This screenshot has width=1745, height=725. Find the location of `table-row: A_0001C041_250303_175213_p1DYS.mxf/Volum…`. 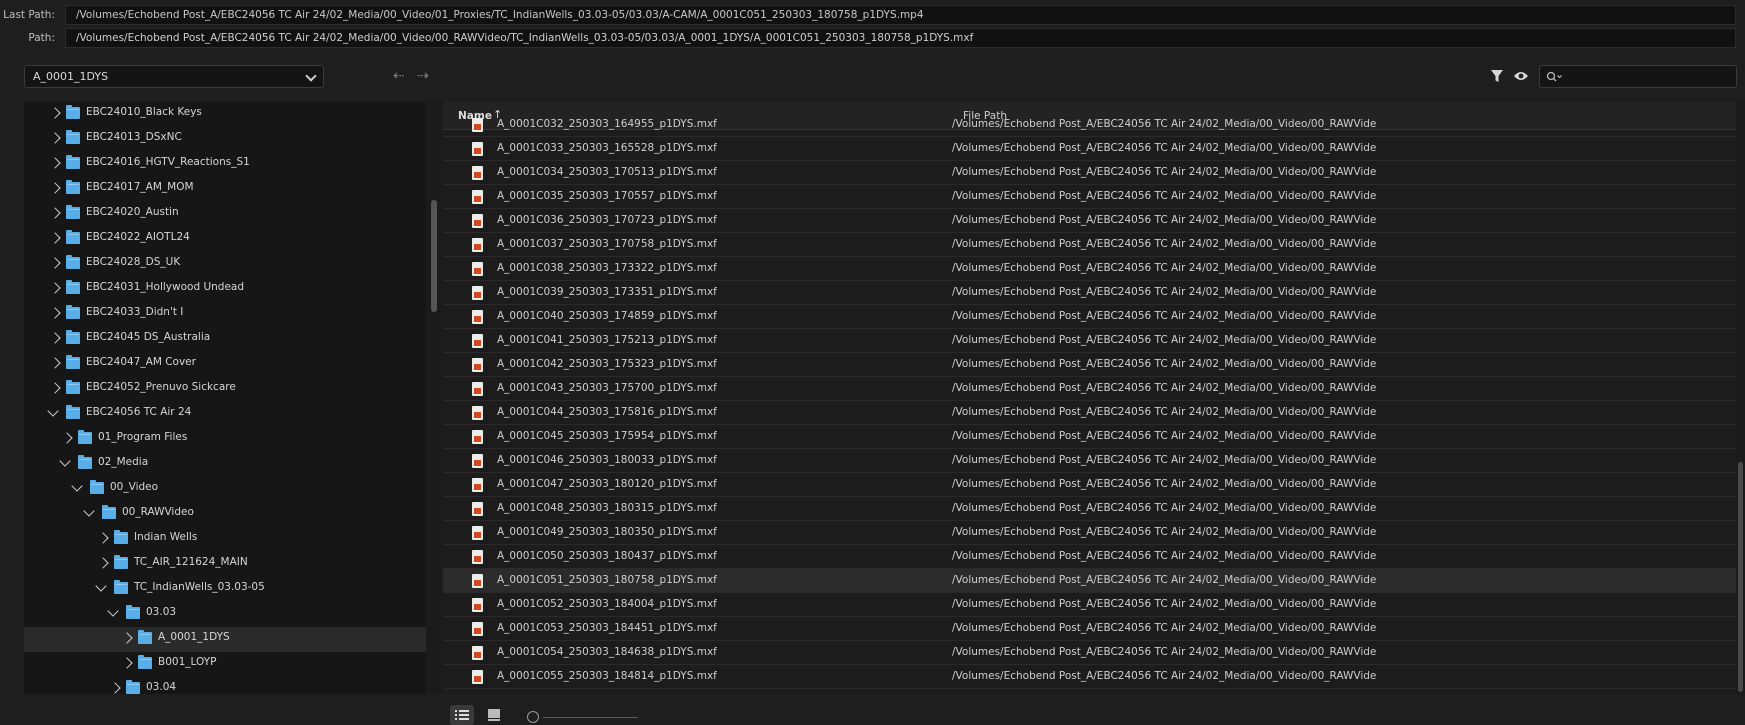

table-row: A_0001C041_250303_175213_p1DYS.mxf/Volum… is located at coordinates (1089, 341).